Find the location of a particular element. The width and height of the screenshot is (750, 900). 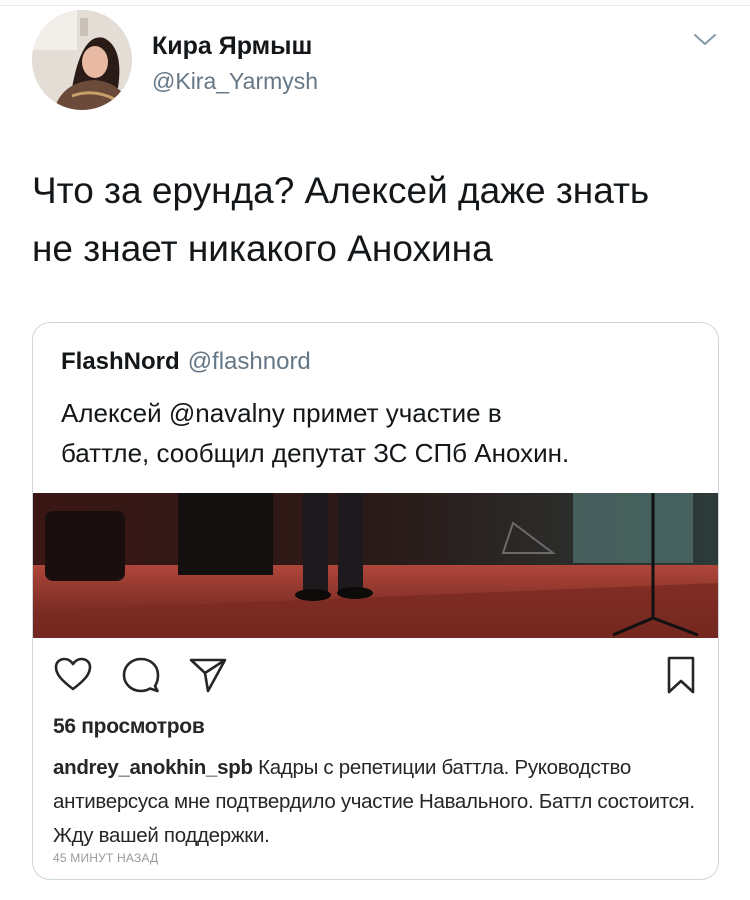

views-count: 56 просмотров is located at coordinates (129, 726).